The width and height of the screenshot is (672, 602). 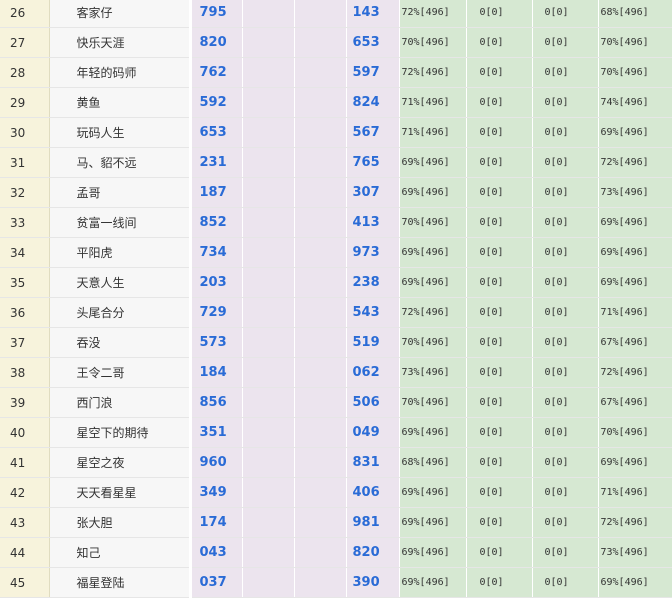 I want to click on table-row: 35 天意人生 203 238 69%[496] 0[0] 0[0] 69%[496], so click(x=336, y=282).